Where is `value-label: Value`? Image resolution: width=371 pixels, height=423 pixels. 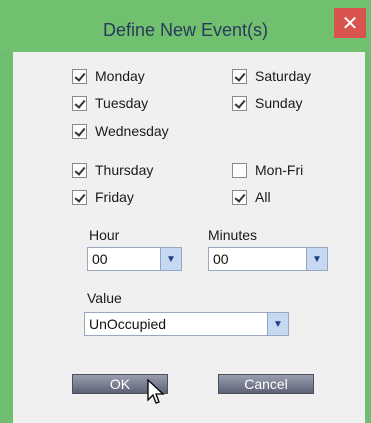
value-label: Value is located at coordinates (104, 298).